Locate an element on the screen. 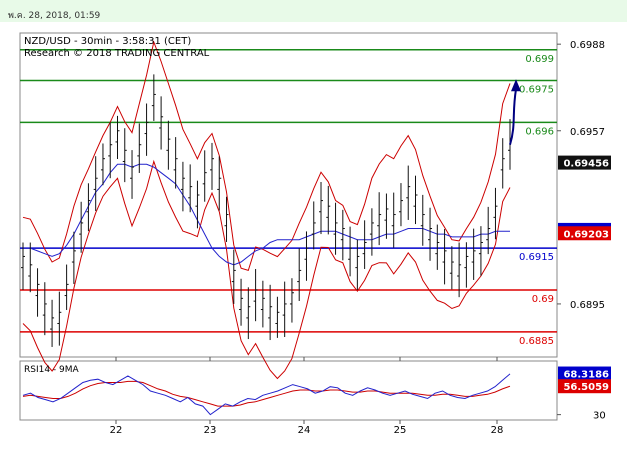 This screenshot has height=449, width=627. x-tick-label: 24 is located at coordinates (304, 430).